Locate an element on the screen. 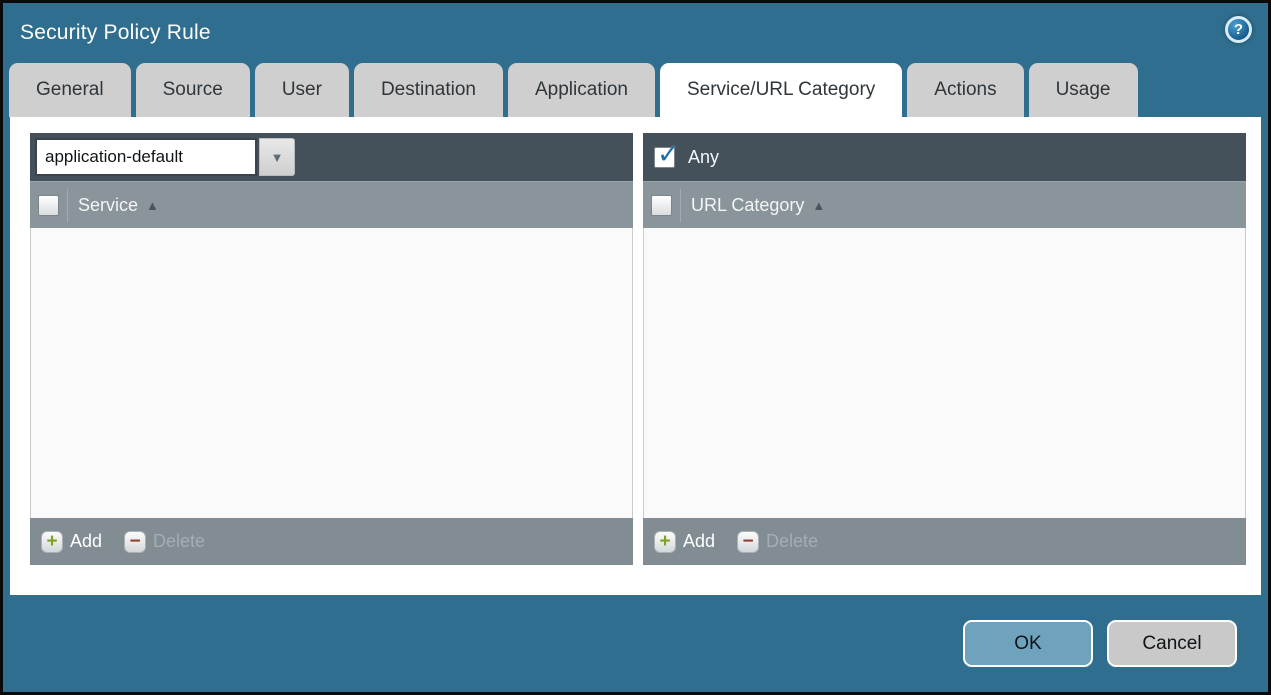 The width and height of the screenshot is (1271, 695). service-type-combobox: application-default ▼ is located at coordinates (165, 157).